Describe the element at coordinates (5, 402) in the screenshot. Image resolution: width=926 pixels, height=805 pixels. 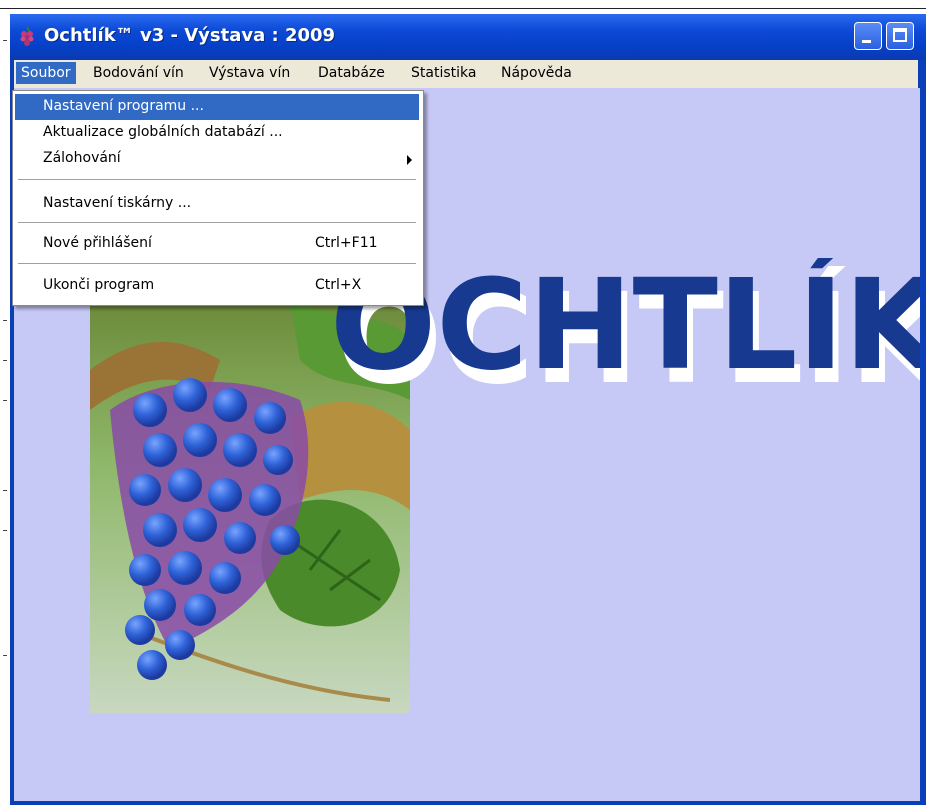
I see `background-window-edge` at that location.